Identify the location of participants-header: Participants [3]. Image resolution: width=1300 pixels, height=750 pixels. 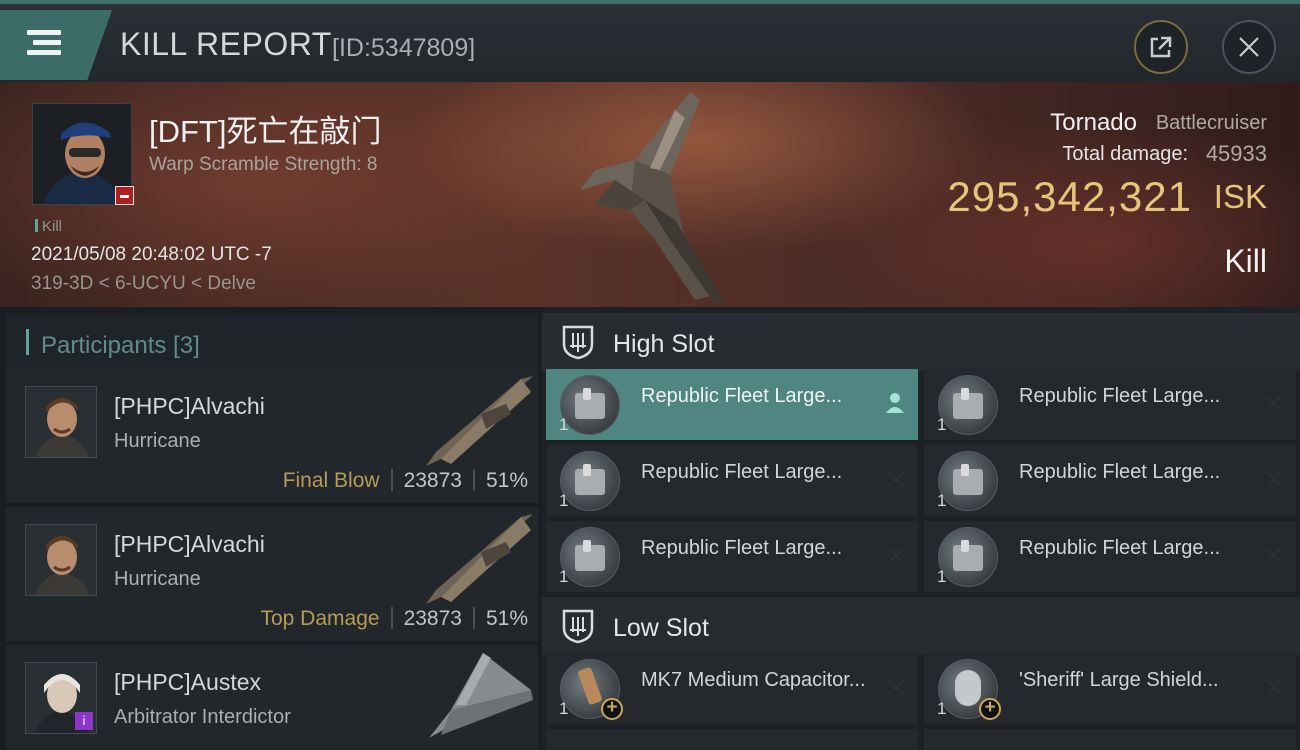
(272, 341).